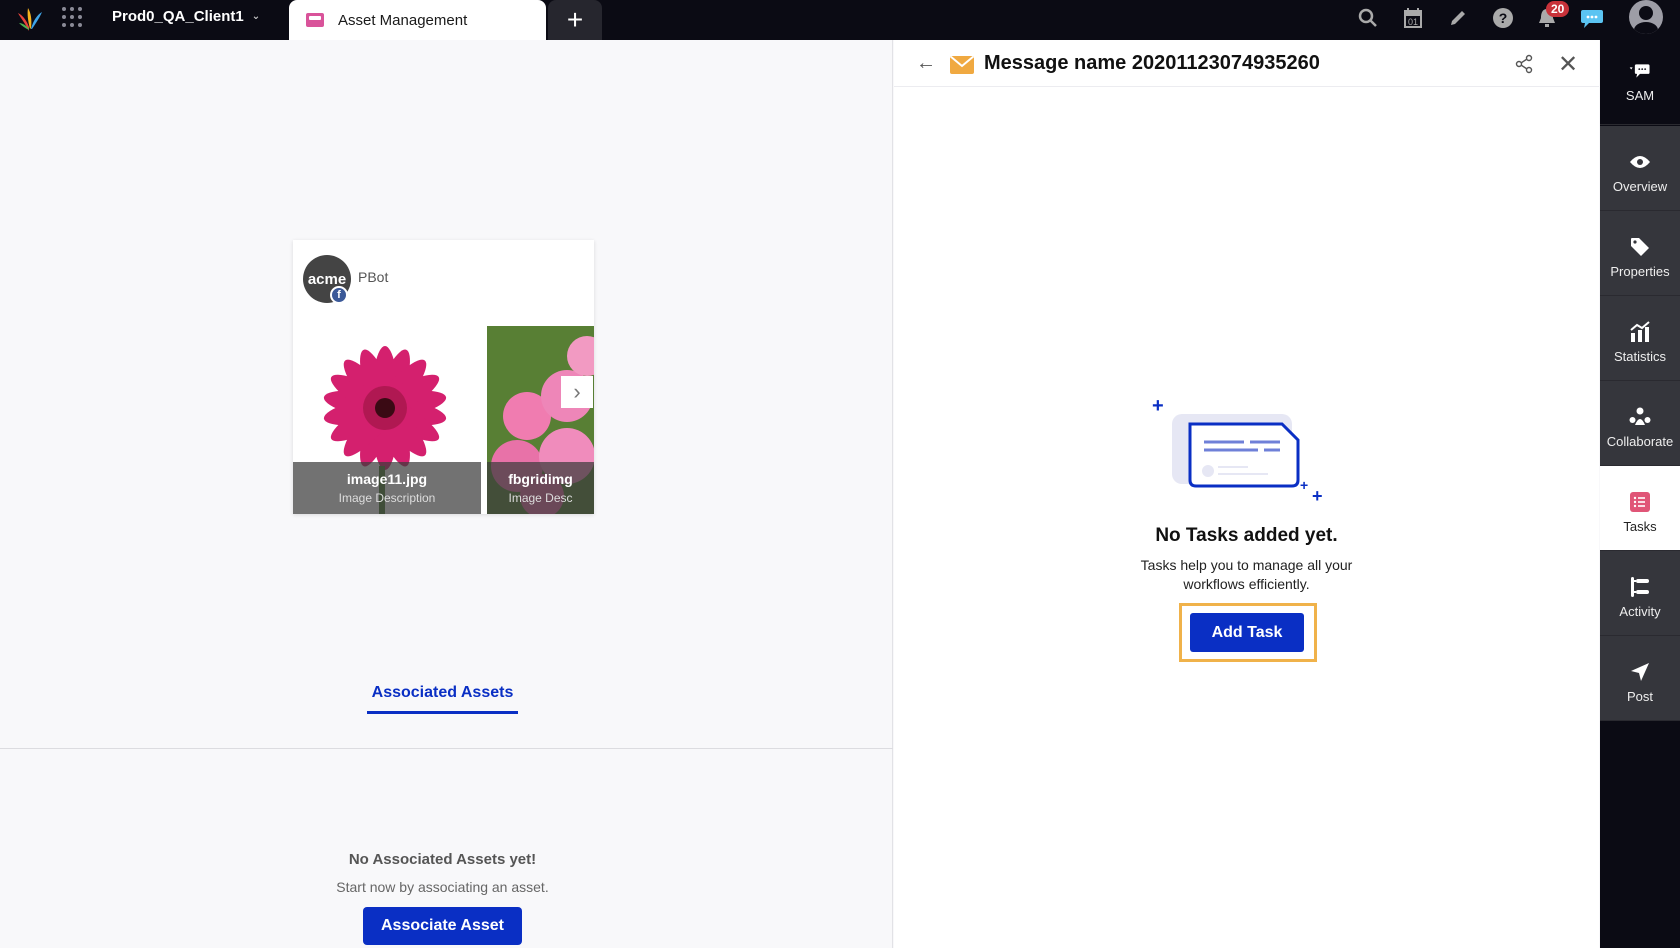  What do you see at coordinates (387, 420) in the screenshot?
I see `carousel-image: image11.jpg Image Description` at bounding box center [387, 420].